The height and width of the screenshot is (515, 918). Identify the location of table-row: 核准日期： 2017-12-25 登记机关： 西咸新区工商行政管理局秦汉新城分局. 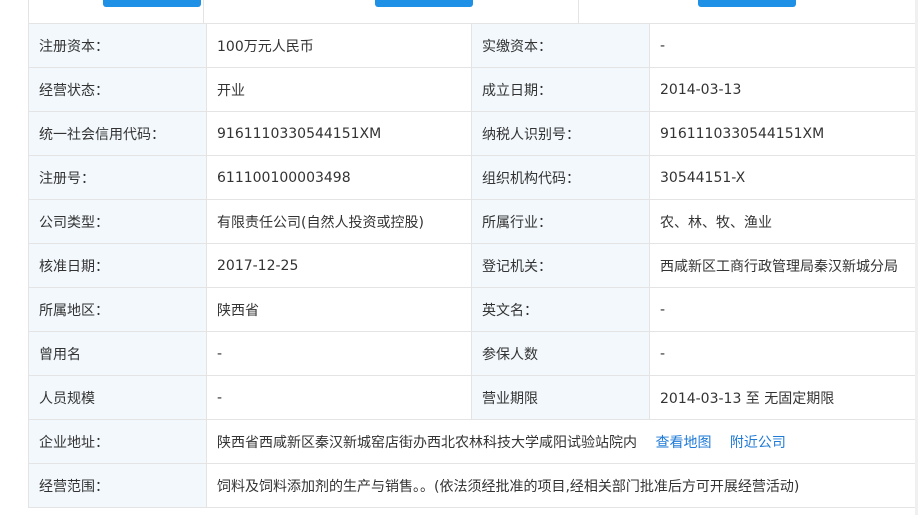
(473, 265).